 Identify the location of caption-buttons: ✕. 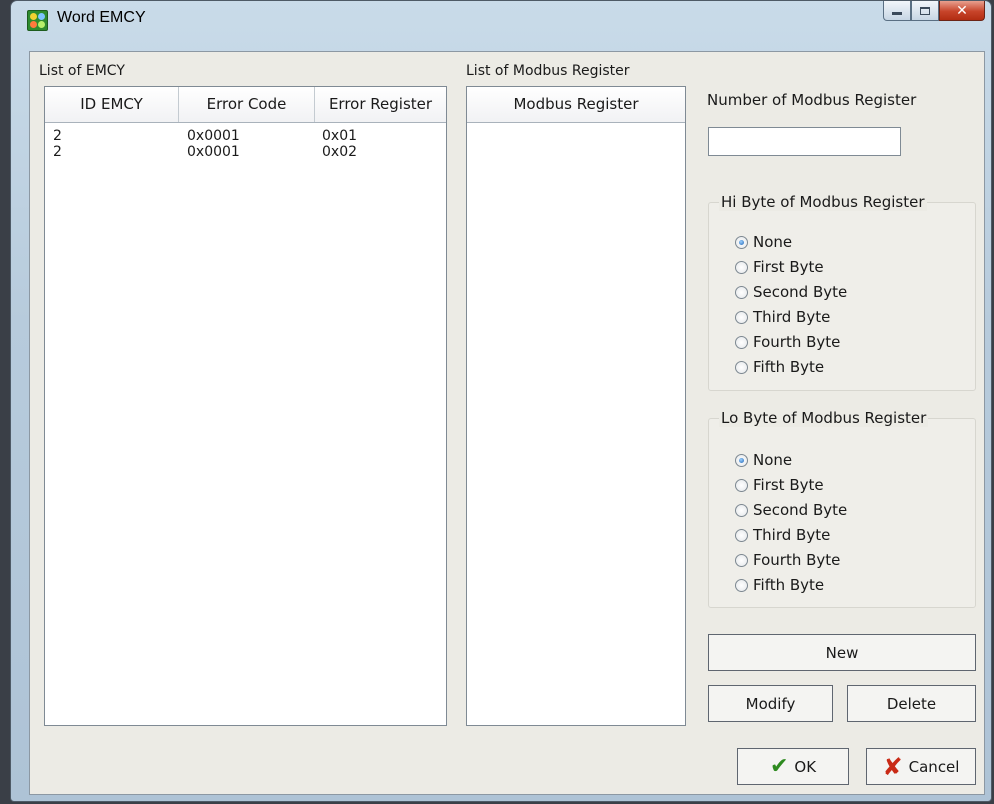
(934, 11).